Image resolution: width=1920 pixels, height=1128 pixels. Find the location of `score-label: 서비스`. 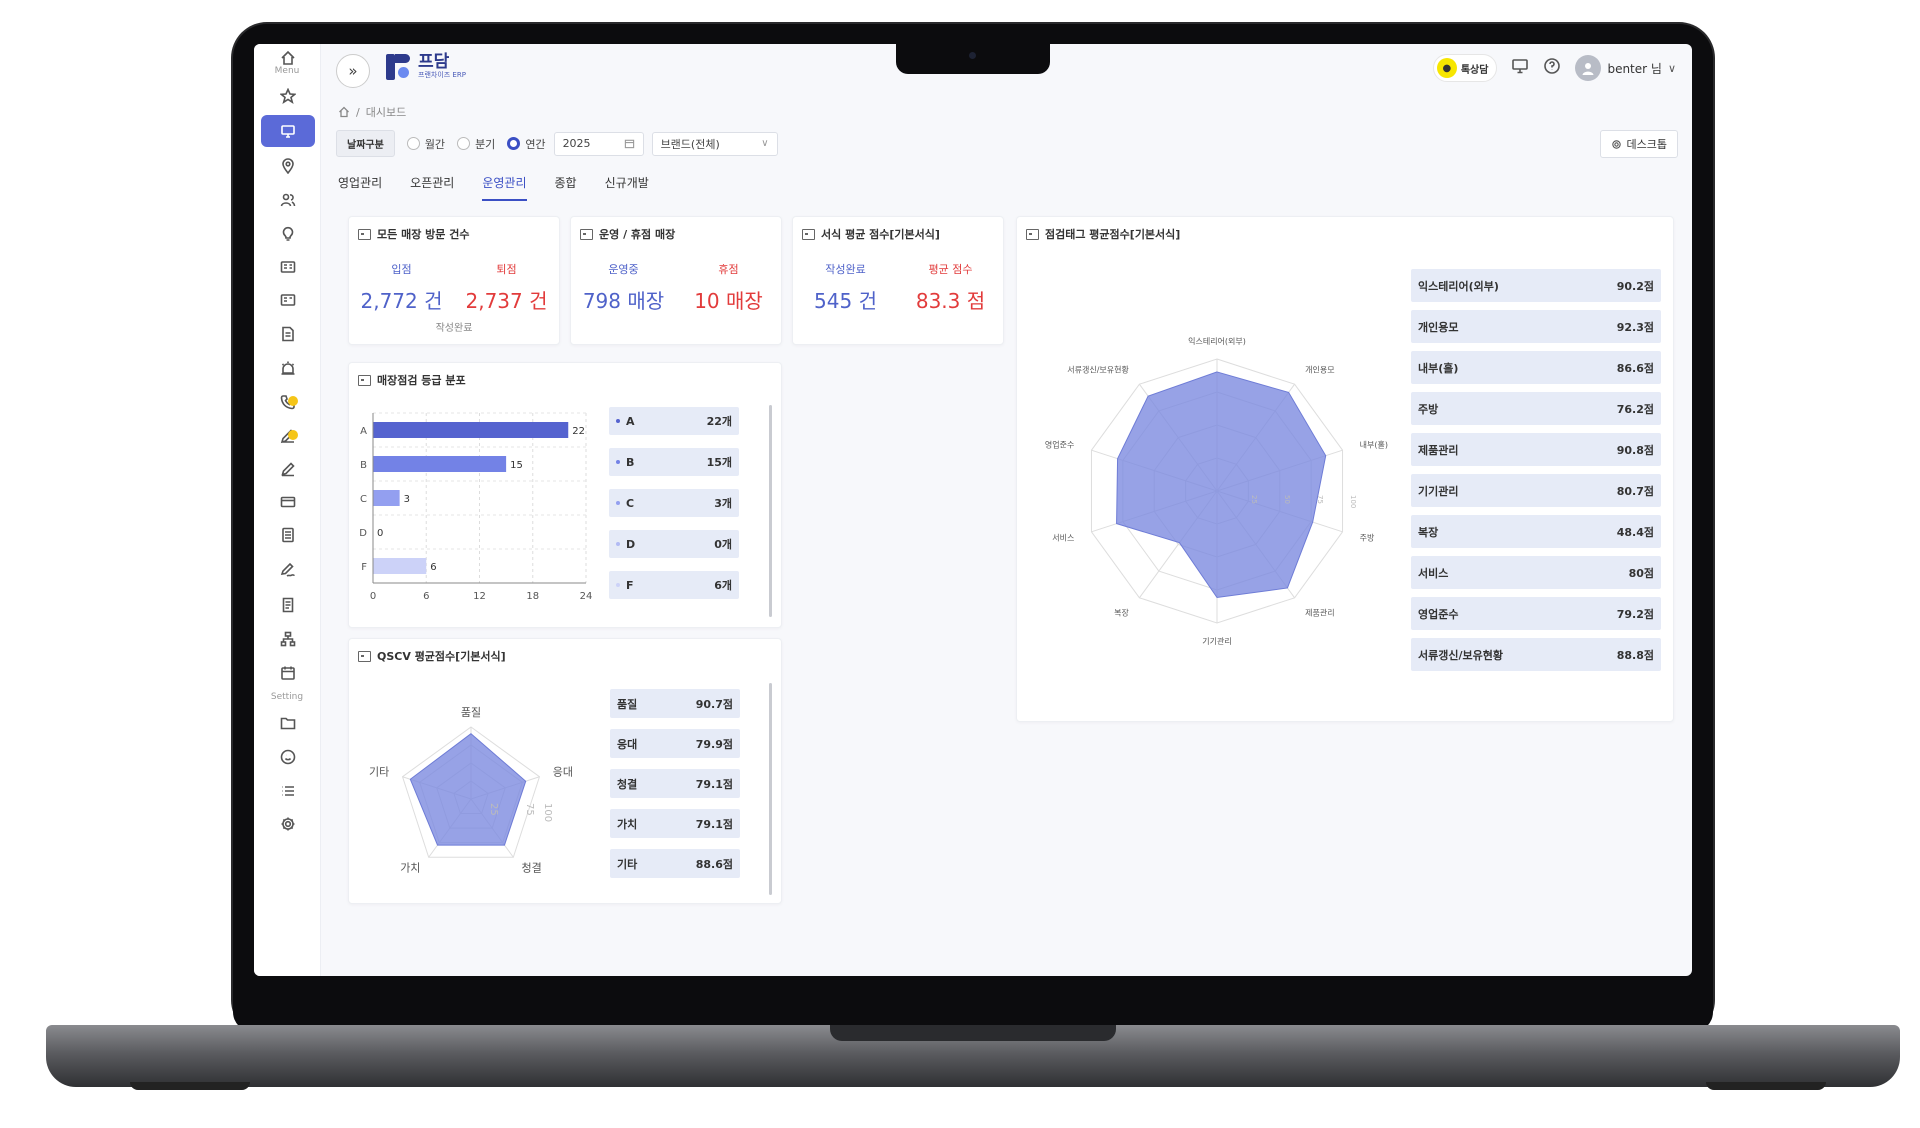

score-label: 서비스 is located at coordinates (1433, 573).